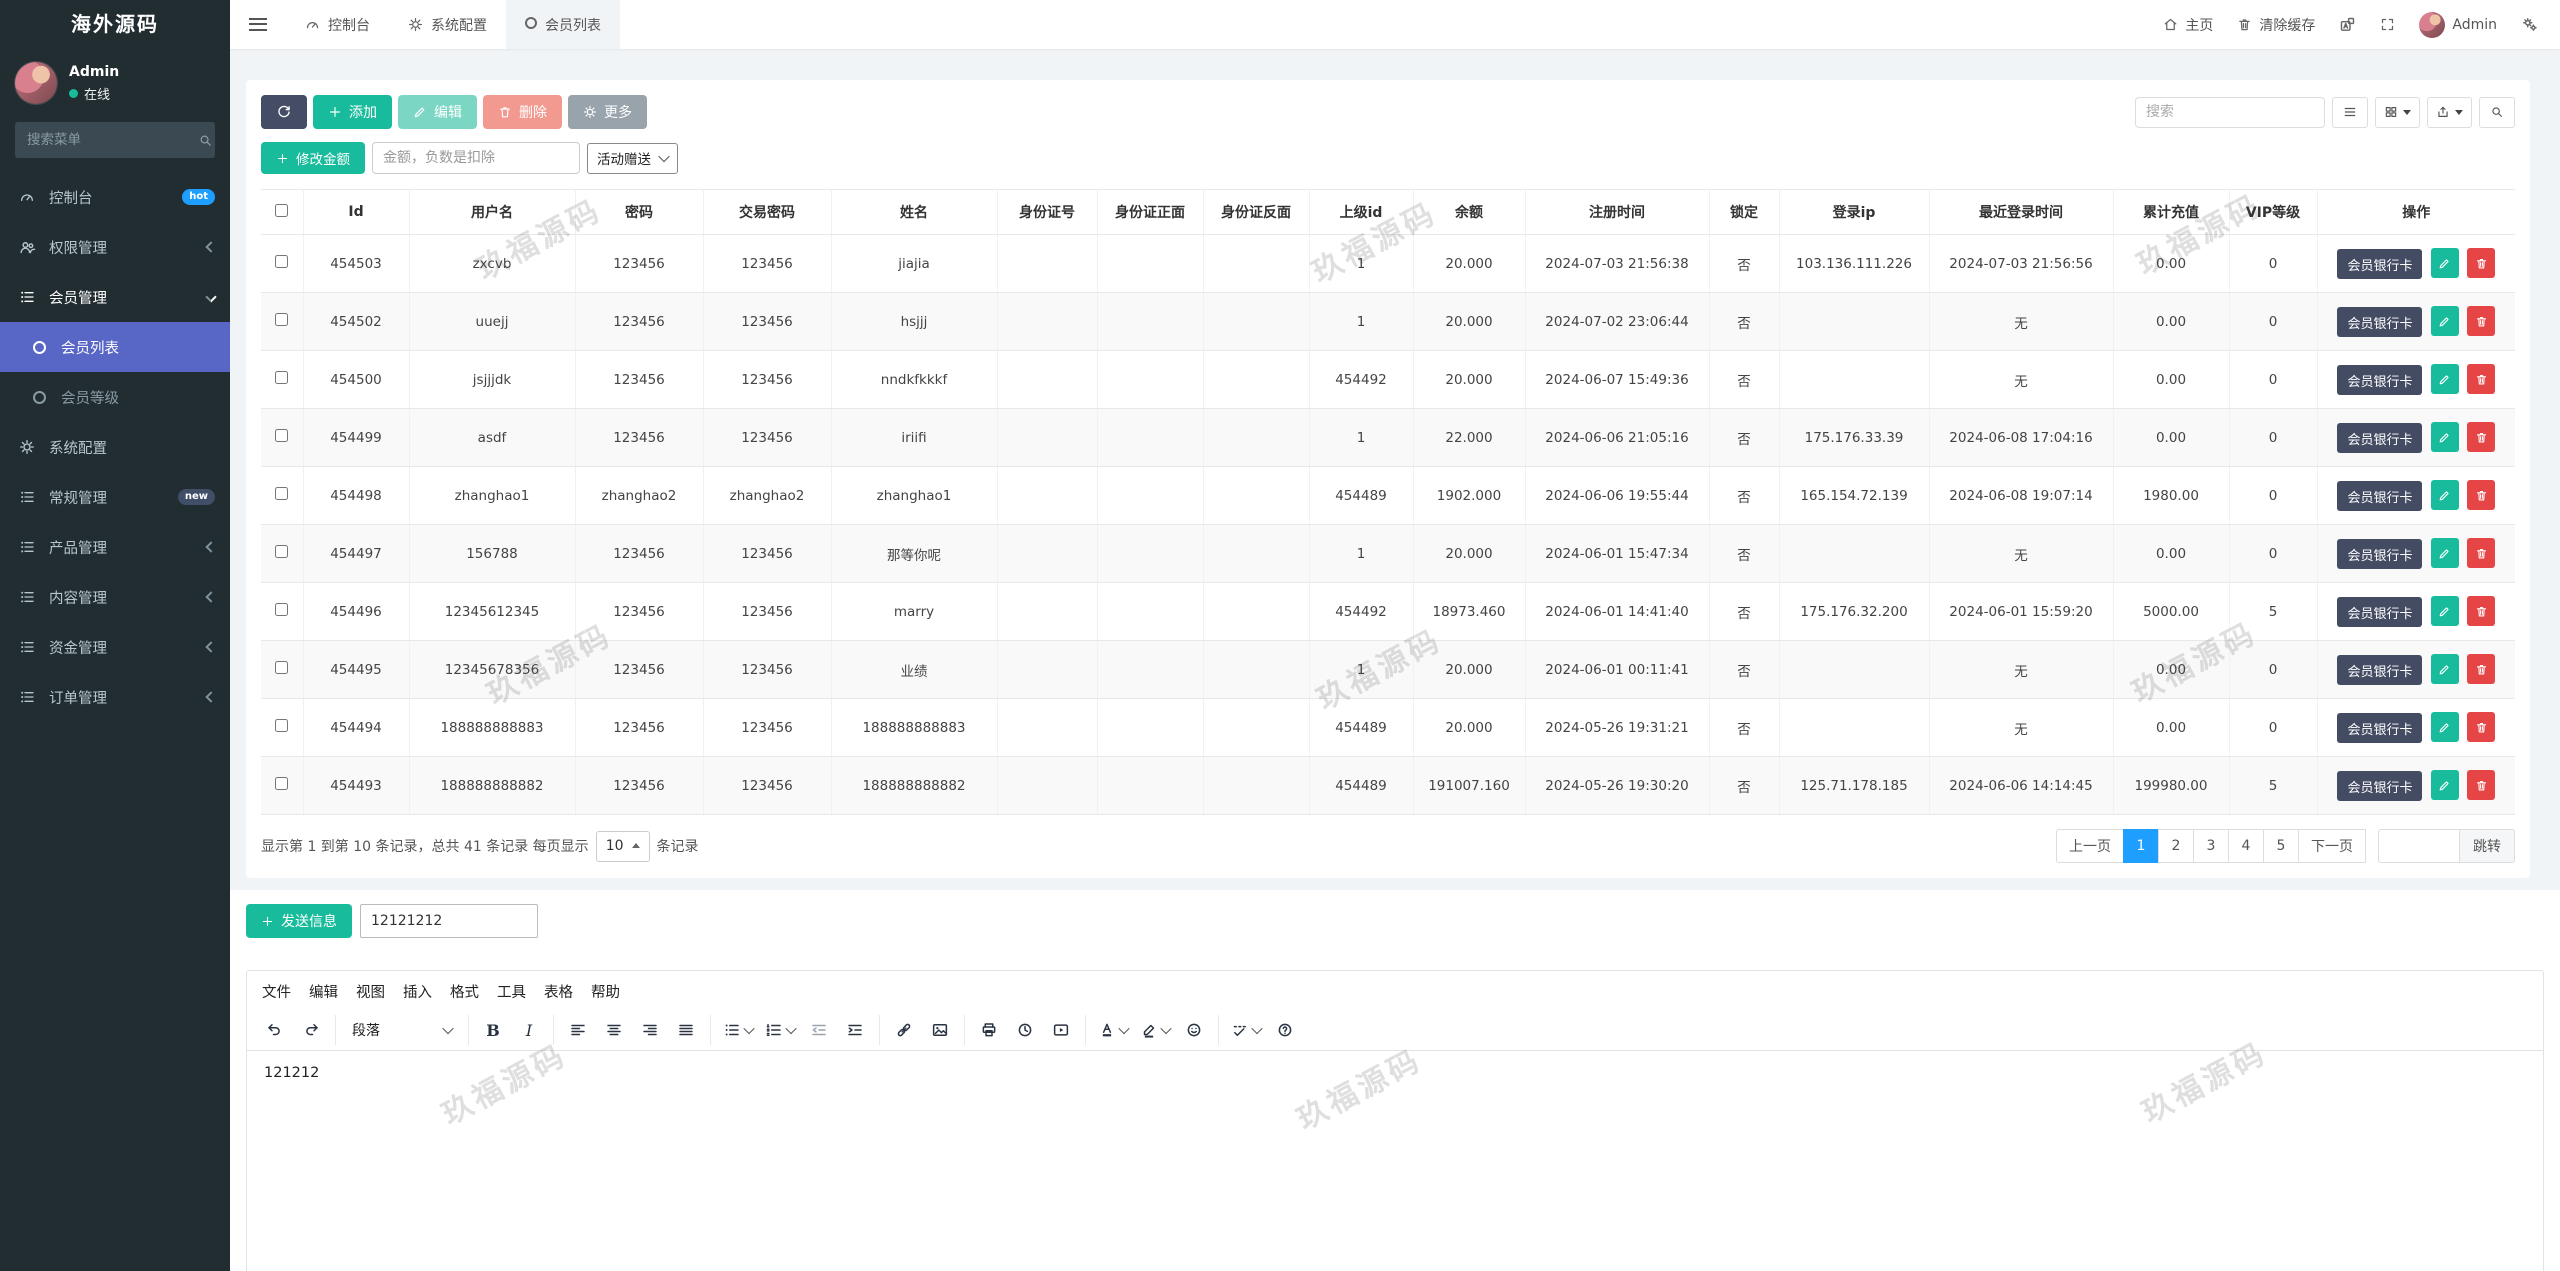  What do you see at coordinates (275, 1030) in the screenshot?
I see `undo-button` at bounding box center [275, 1030].